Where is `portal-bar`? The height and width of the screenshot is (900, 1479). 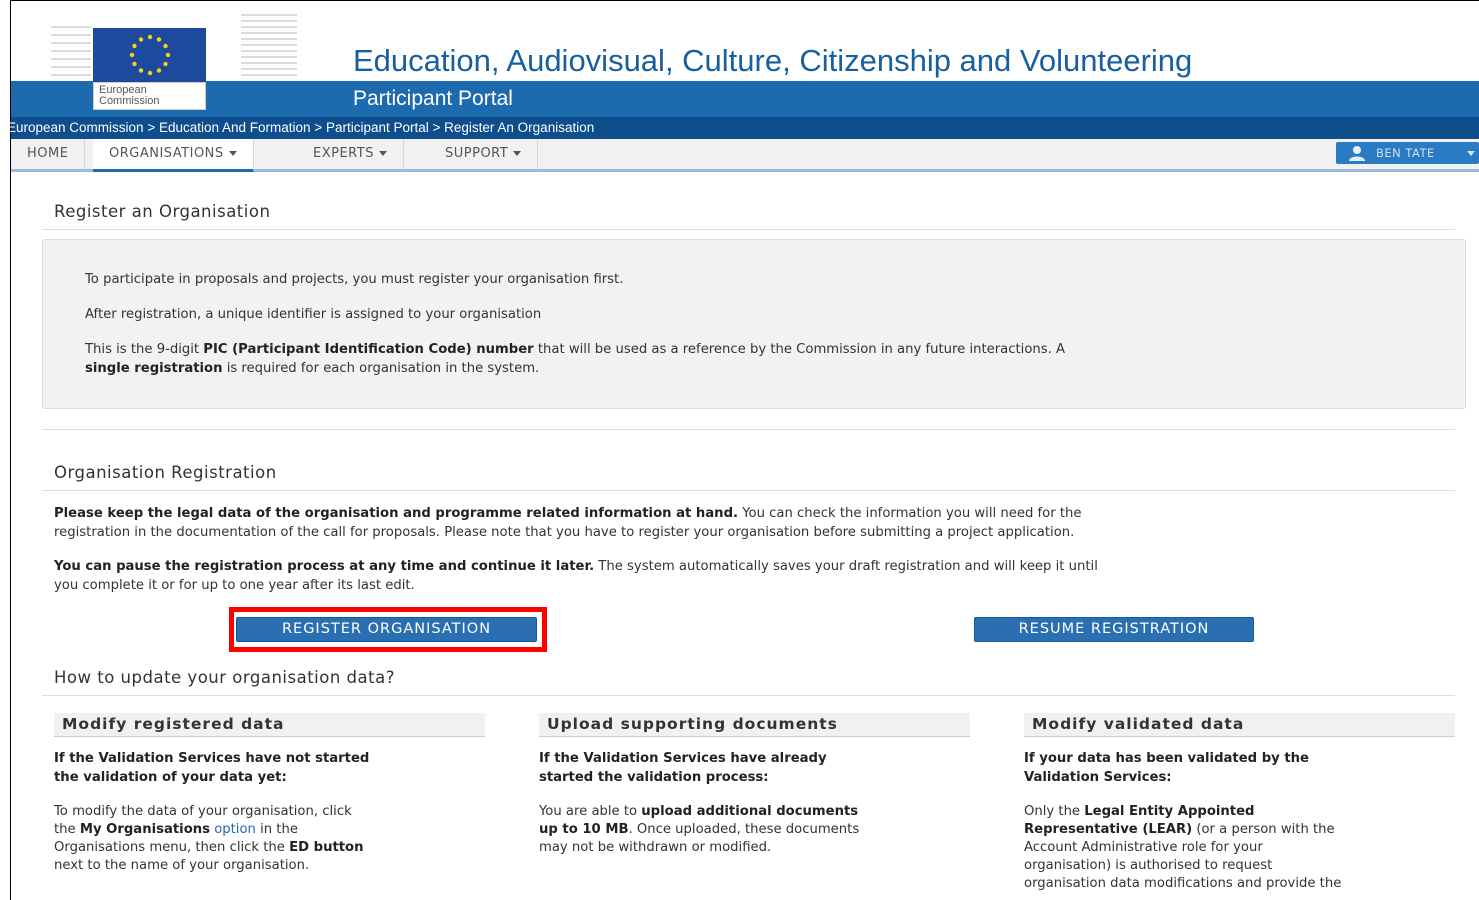 portal-bar is located at coordinates (745, 99).